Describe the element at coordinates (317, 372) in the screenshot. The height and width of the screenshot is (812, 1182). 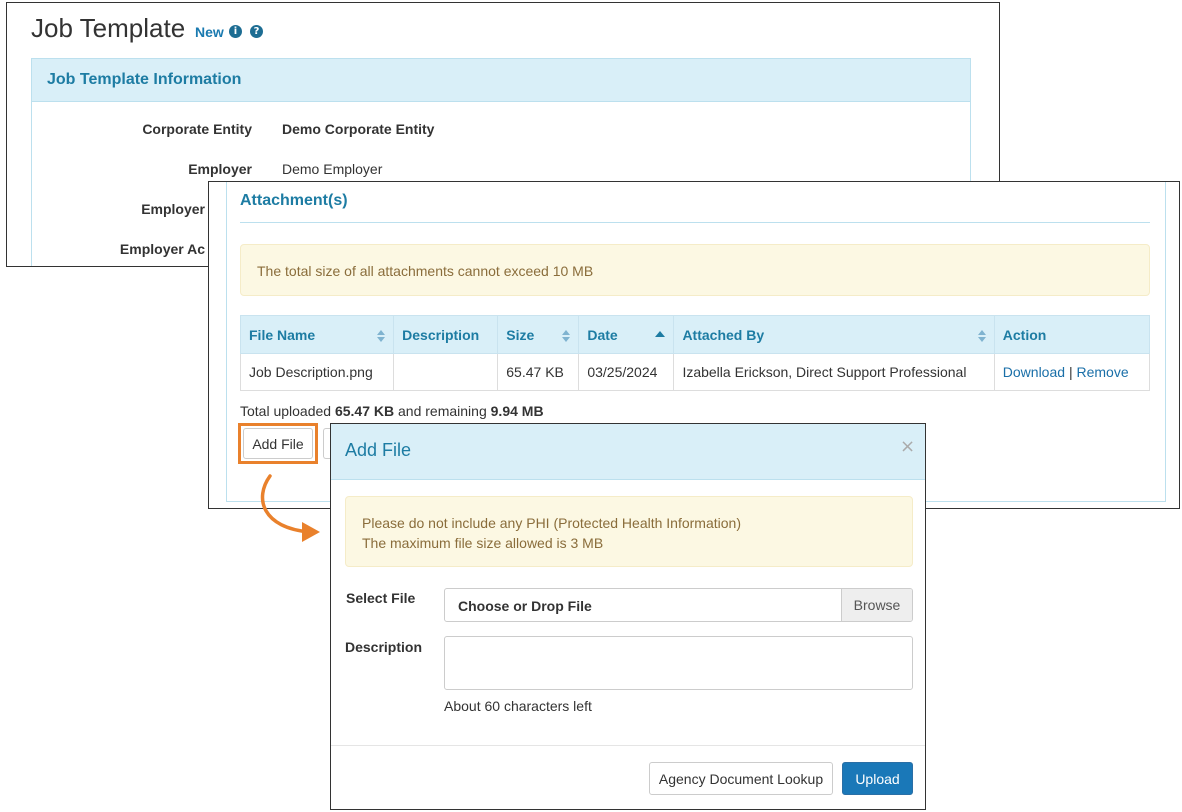
I see `cell-file-name: Job Description.png` at that location.